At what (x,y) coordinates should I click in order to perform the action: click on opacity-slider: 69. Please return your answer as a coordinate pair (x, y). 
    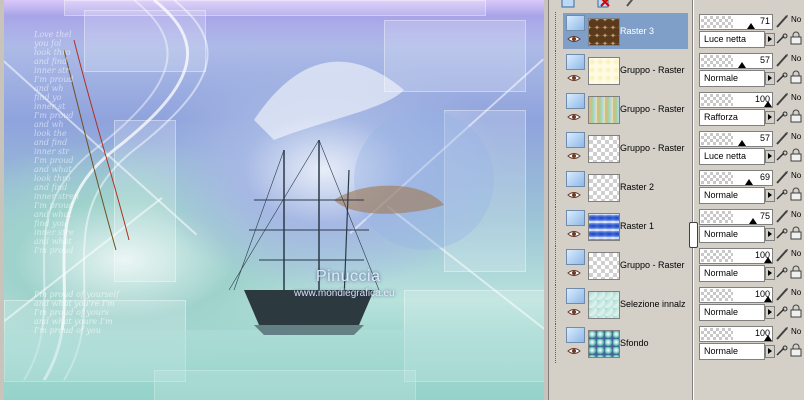
    Looking at the image, I should click on (736, 178).